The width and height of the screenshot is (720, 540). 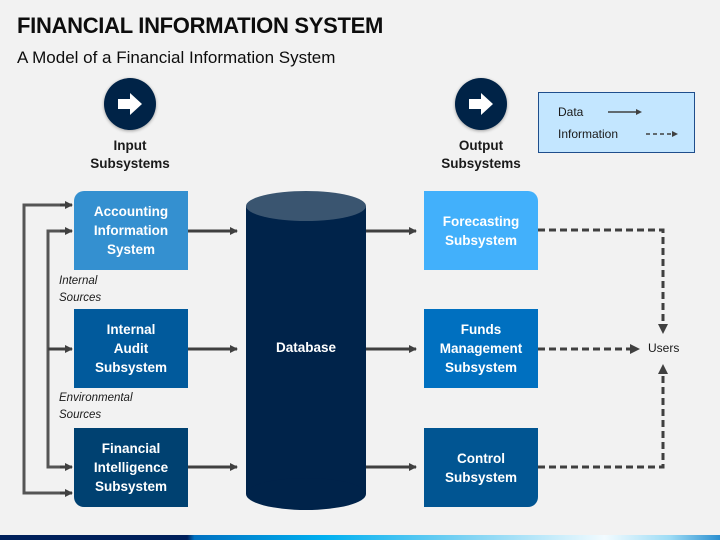 What do you see at coordinates (481, 230) in the screenshot?
I see `forecasting-subsystem-box: Forecasting Subsystem` at bounding box center [481, 230].